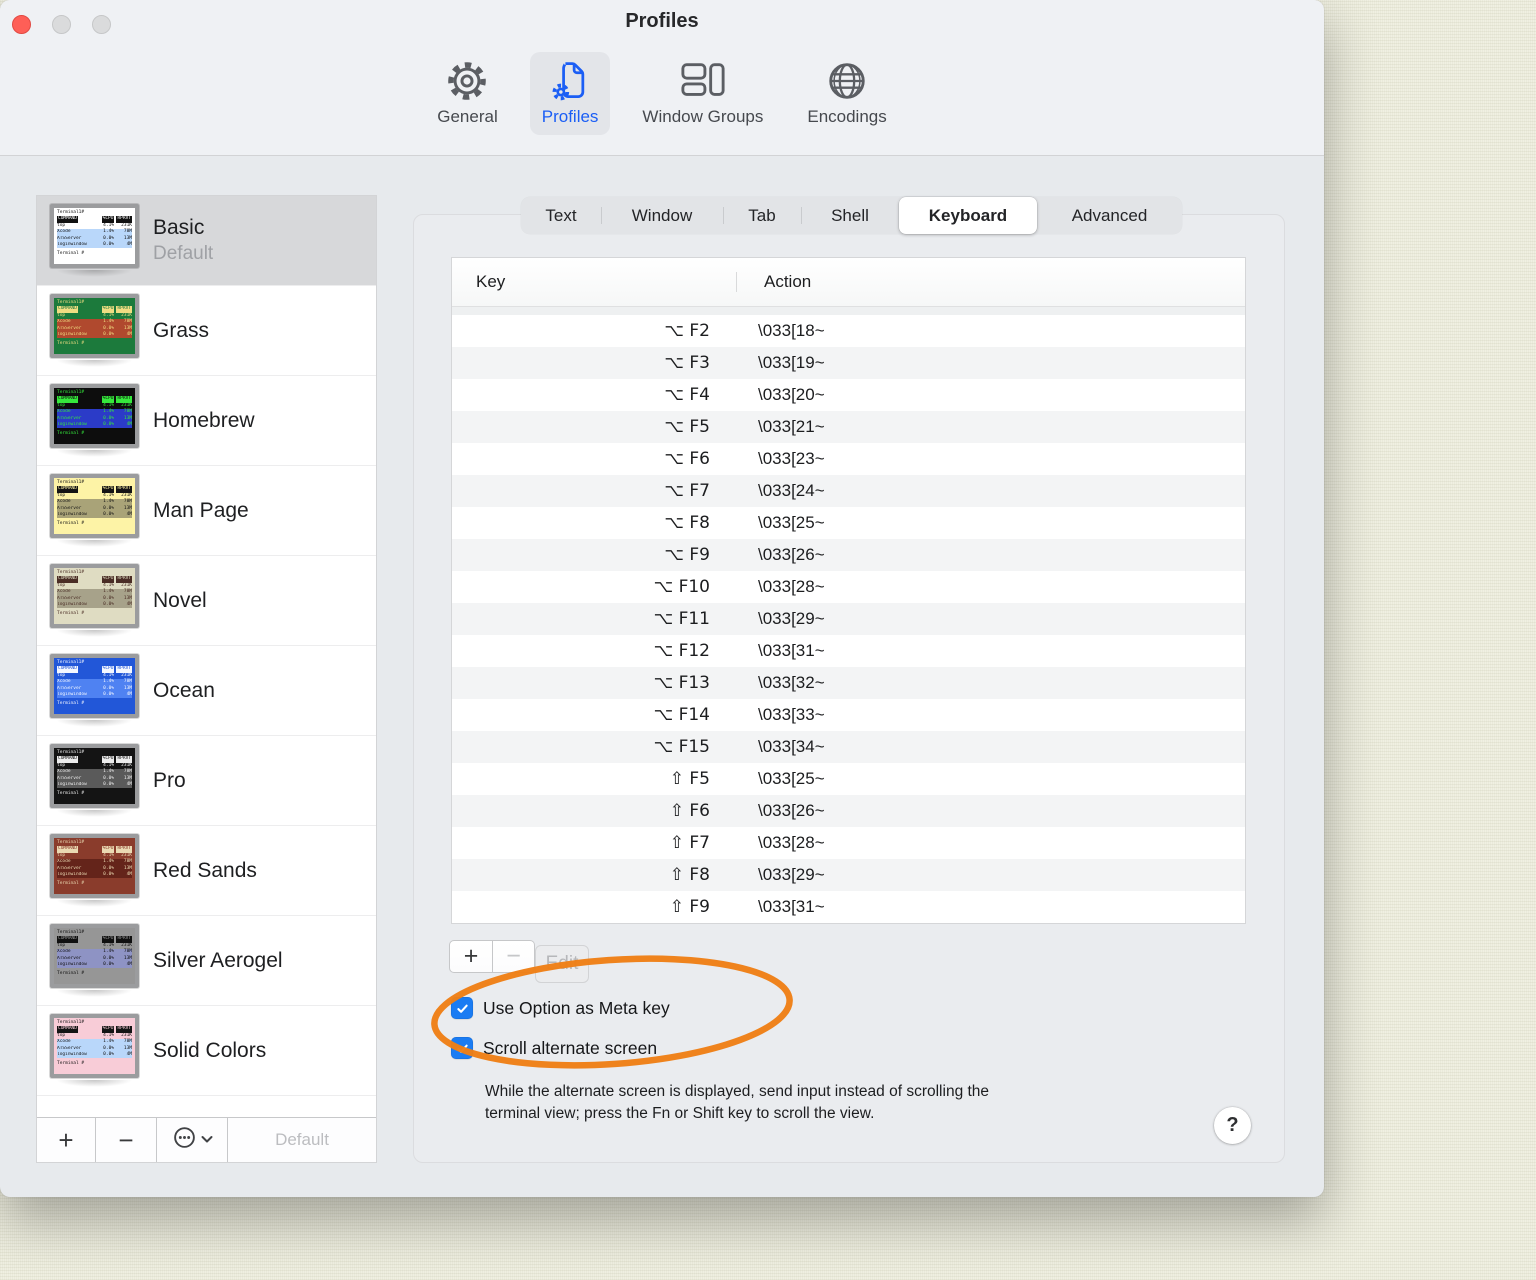 The width and height of the screenshot is (1536, 1280). I want to click on tab-text: Text, so click(561, 215).